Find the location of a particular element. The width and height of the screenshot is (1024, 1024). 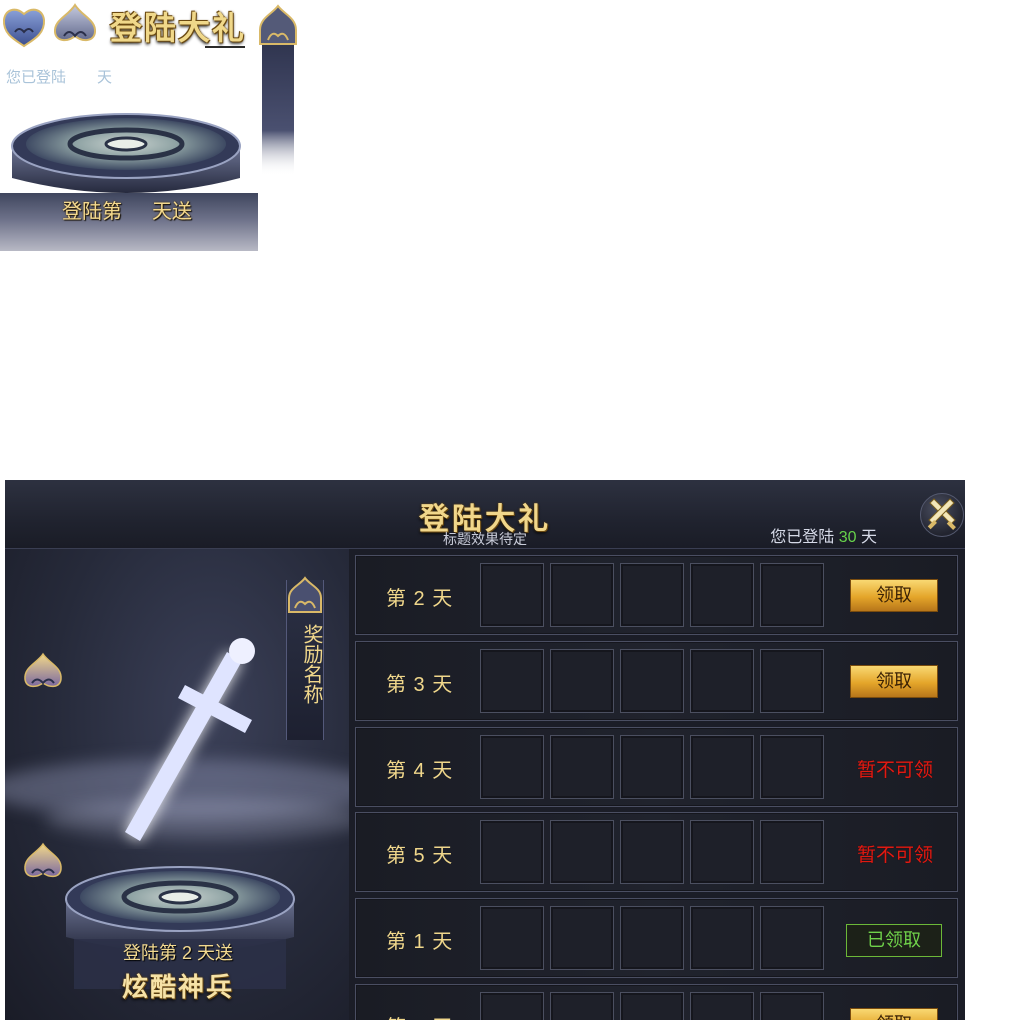

close-button is located at coordinates (942, 515).